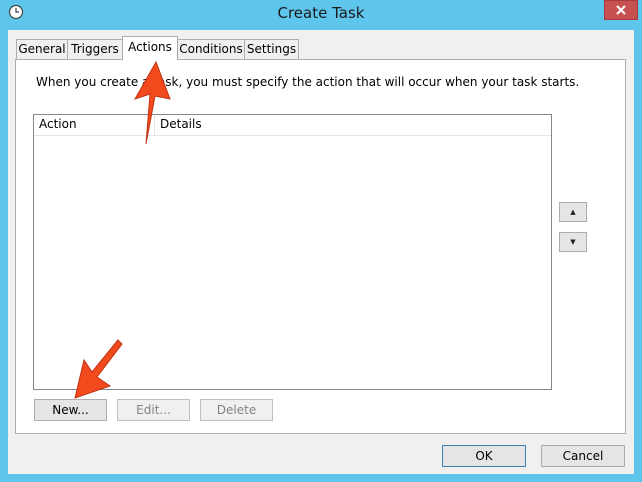 The width and height of the screenshot is (642, 482). What do you see at coordinates (236, 410) in the screenshot?
I see `delete-action-button: Delete` at bounding box center [236, 410].